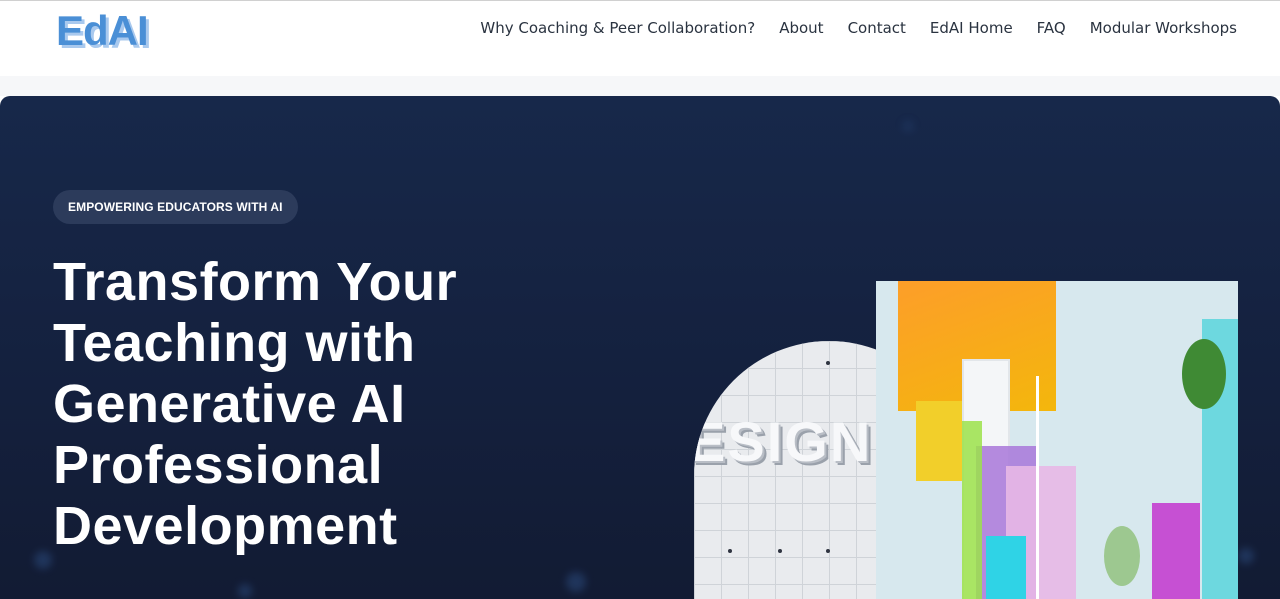  Describe the element at coordinates (1176, 551) in the screenshot. I see `magenta-block` at that location.